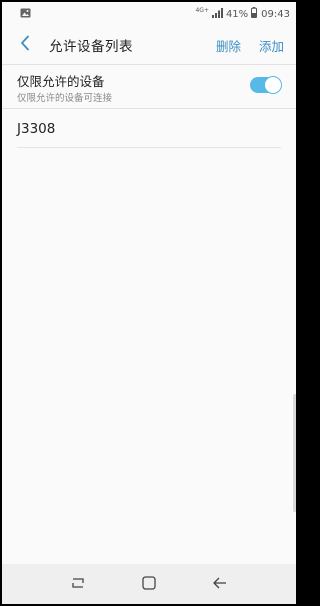  Describe the element at coordinates (36, 129) in the screenshot. I see `device-name: J3308` at that location.